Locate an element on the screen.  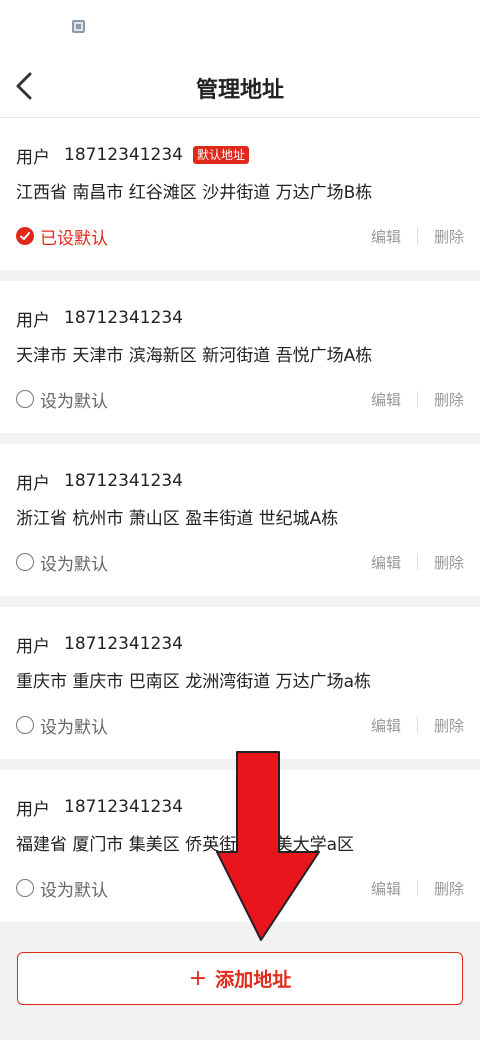
address-text: 重庆市 重庆市 巴南区 龙洲湾街道 万达广场a栋 is located at coordinates (194, 682).